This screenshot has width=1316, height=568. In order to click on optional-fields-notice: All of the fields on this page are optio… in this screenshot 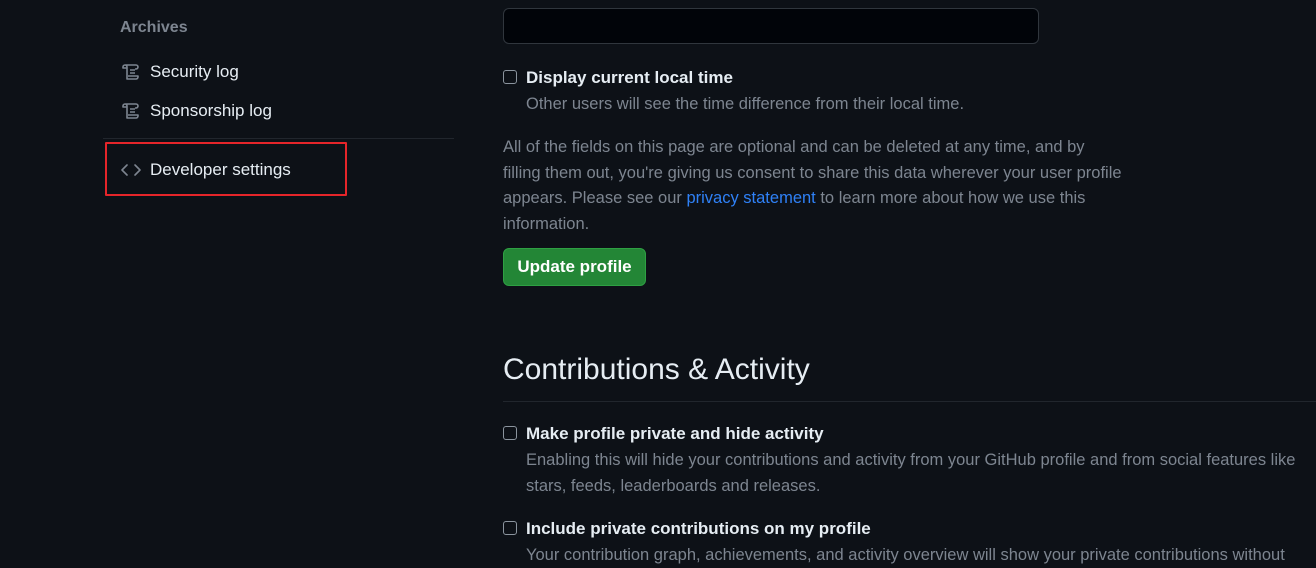, I will do `click(813, 186)`.